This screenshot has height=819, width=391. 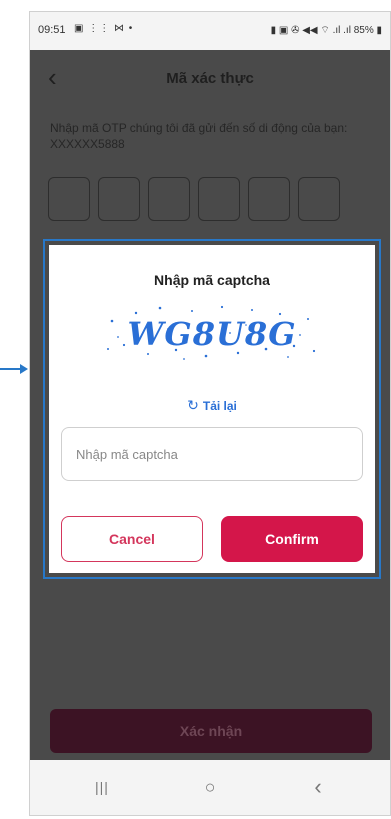 I want to click on reload-captcha-button: ↻ Tải lại, so click(x=212, y=405).